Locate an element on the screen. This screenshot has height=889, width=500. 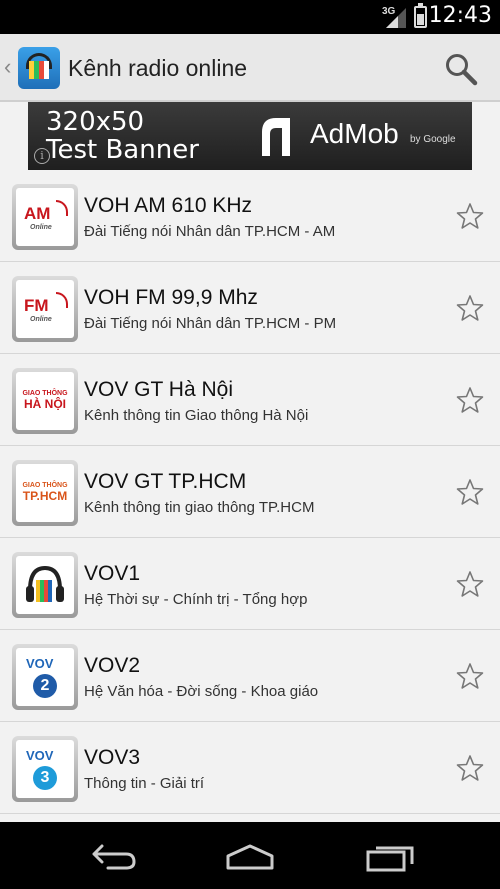
station-logo-main: FM is located at coordinates (36, 305).